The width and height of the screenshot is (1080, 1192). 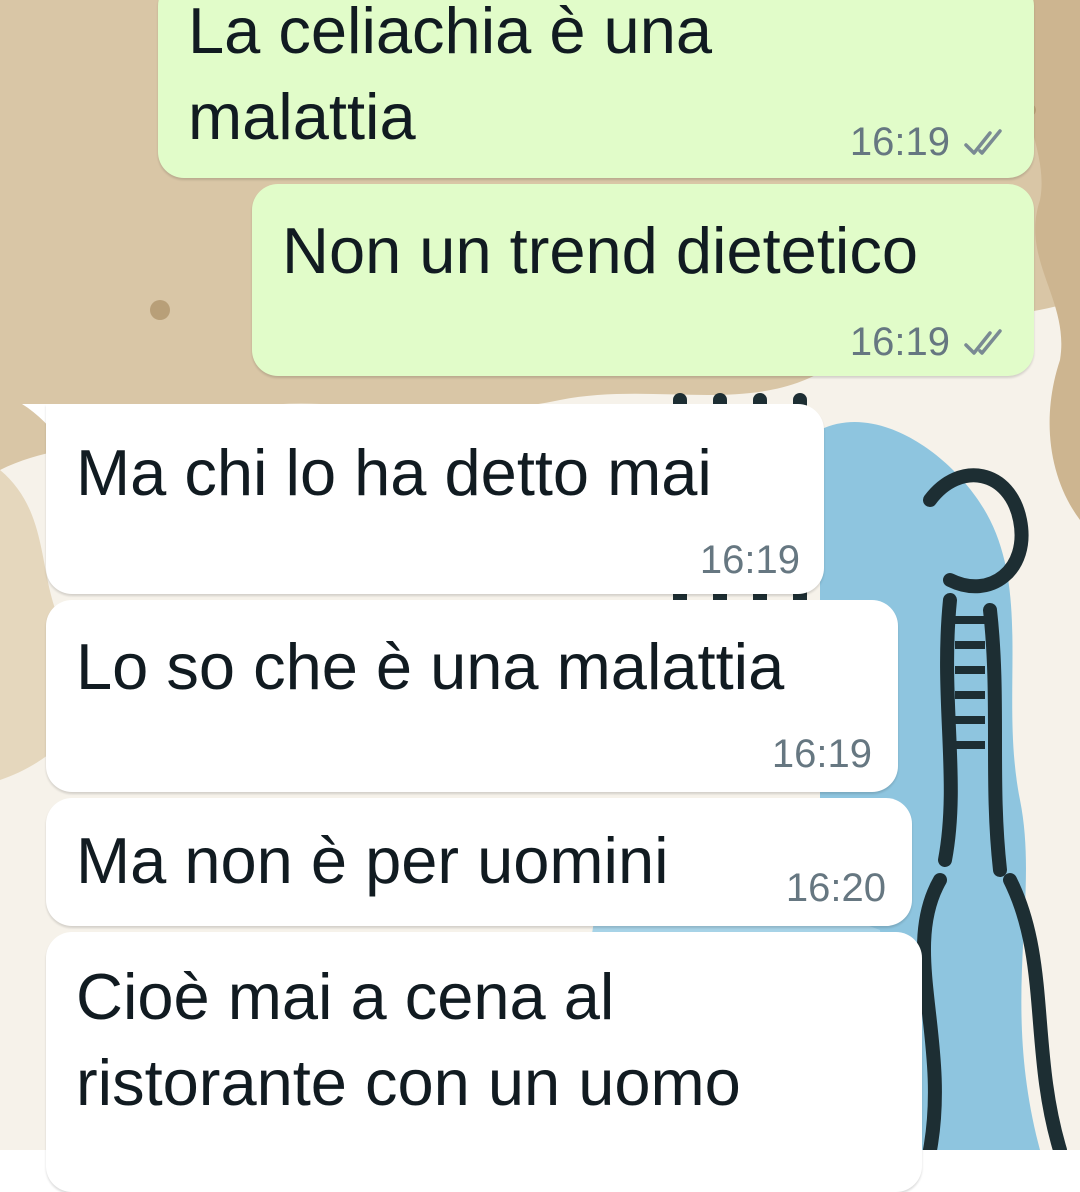 I want to click on message-text-line: Cioè mai a cena al, so click(x=345, y=996).